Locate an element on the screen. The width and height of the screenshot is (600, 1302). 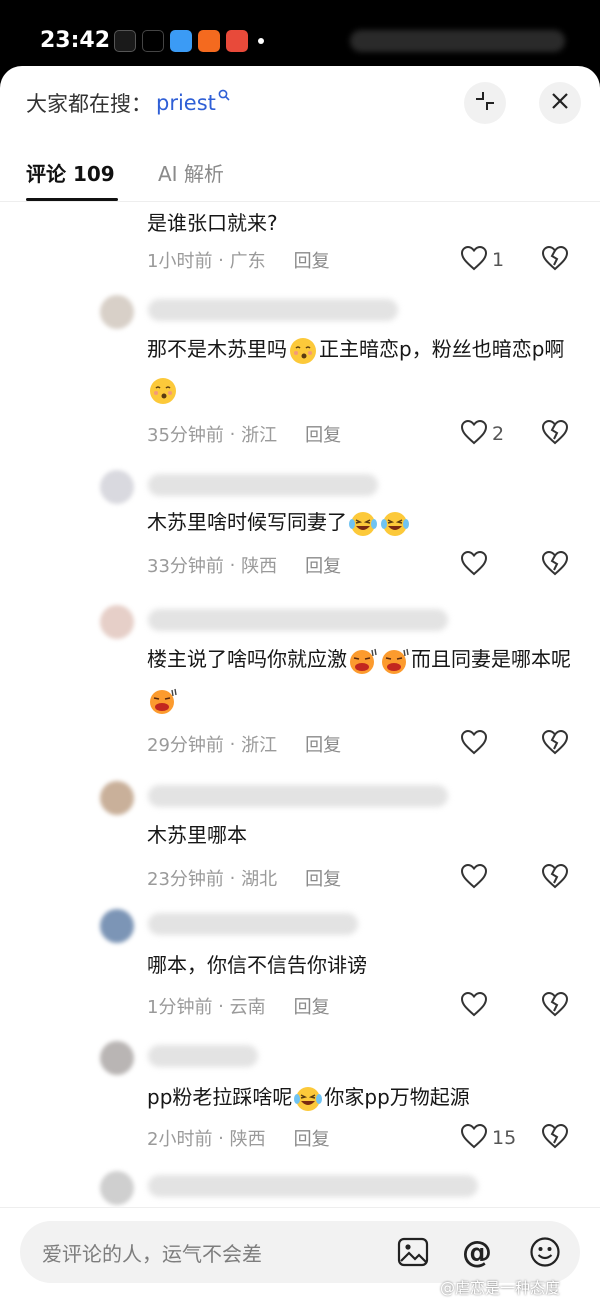
like-count: 15 is located at coordinates (504, 1138).